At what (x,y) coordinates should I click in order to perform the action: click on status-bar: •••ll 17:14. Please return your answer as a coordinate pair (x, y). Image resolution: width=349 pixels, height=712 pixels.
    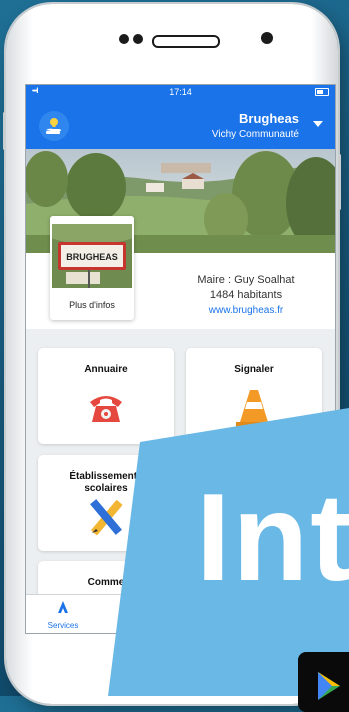
    Looking at the image, I should click on (180, 92).